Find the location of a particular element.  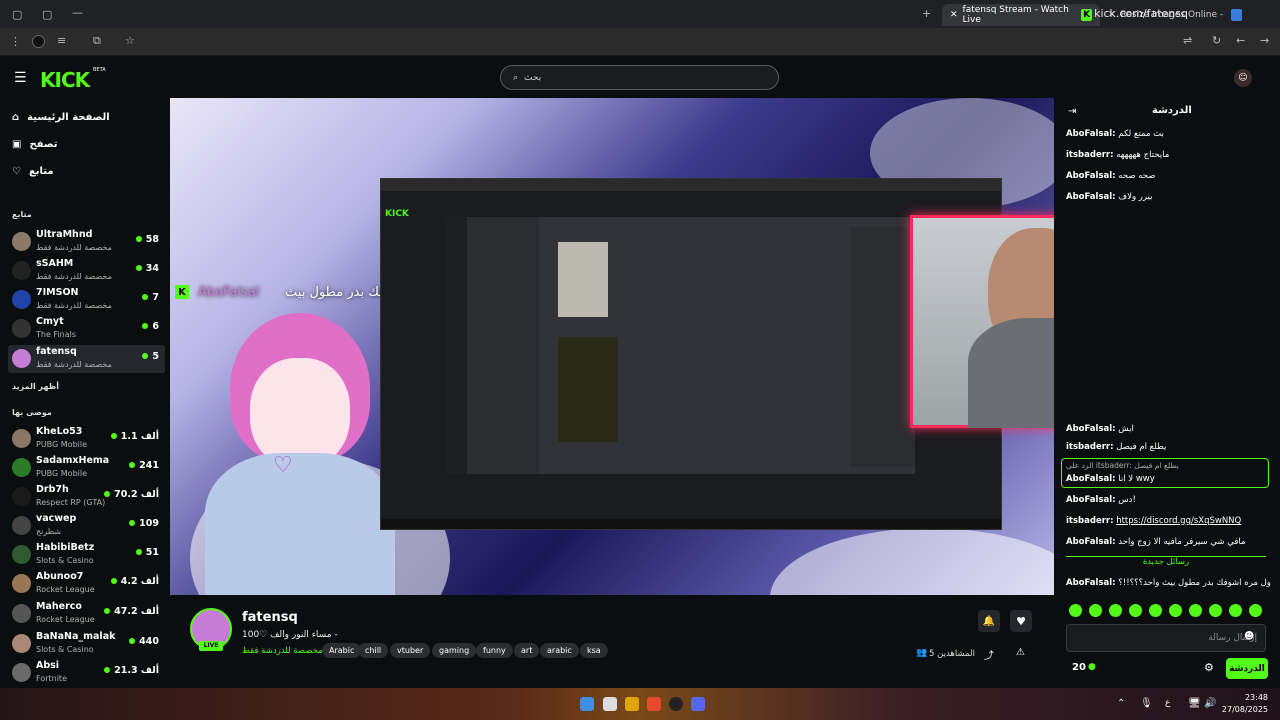

back-icon: ← is located at coordinates (1240, 40).